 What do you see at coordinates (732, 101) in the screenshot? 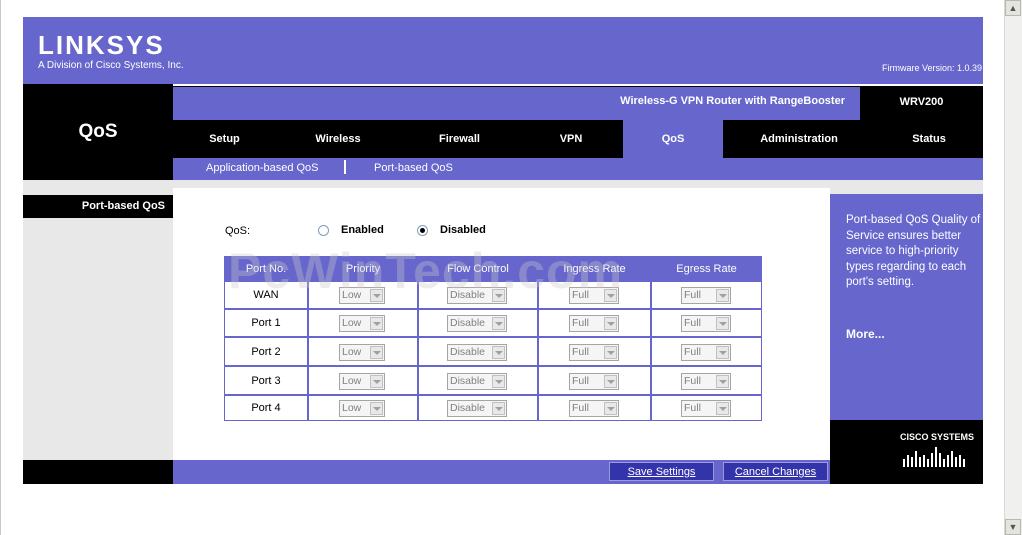
I see `product-name: Wireless-G VPN Router with RangeBooster` at bounding box center [732, 101].